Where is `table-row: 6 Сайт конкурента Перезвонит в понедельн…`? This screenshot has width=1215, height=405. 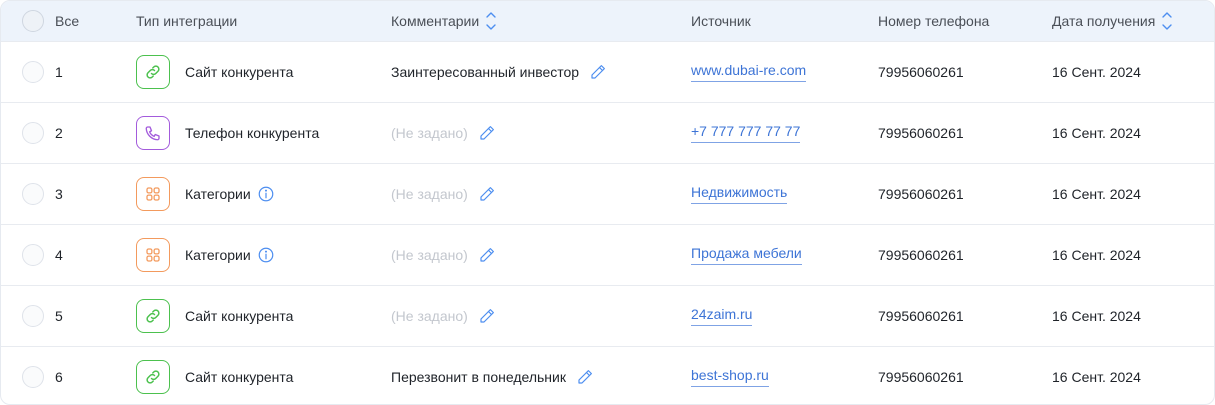
table-row: 6 Сайт конкурента Перезвонит в понедельн… is located at coordinates (607, 375).